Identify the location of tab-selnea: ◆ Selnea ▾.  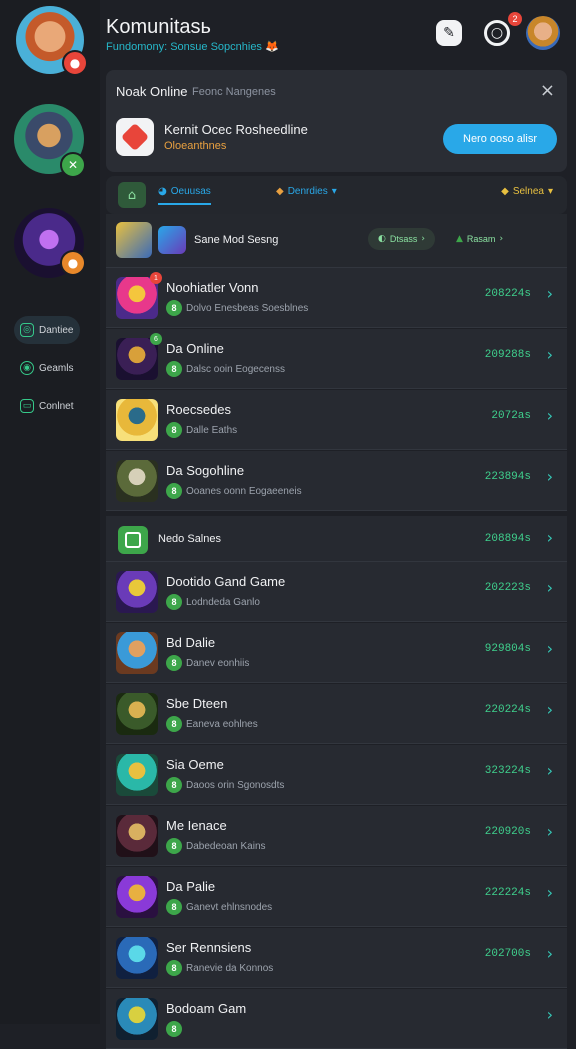
(527, 191).